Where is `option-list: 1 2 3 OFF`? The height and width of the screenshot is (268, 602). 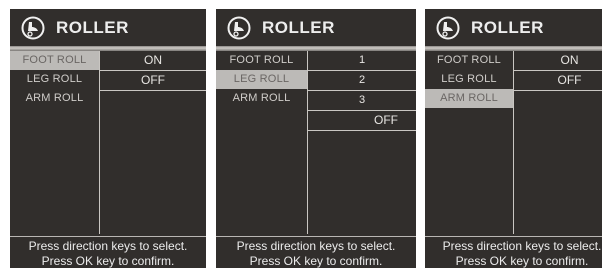 option-list: 1 2 3 OFF is located at coordinates (362, 142).